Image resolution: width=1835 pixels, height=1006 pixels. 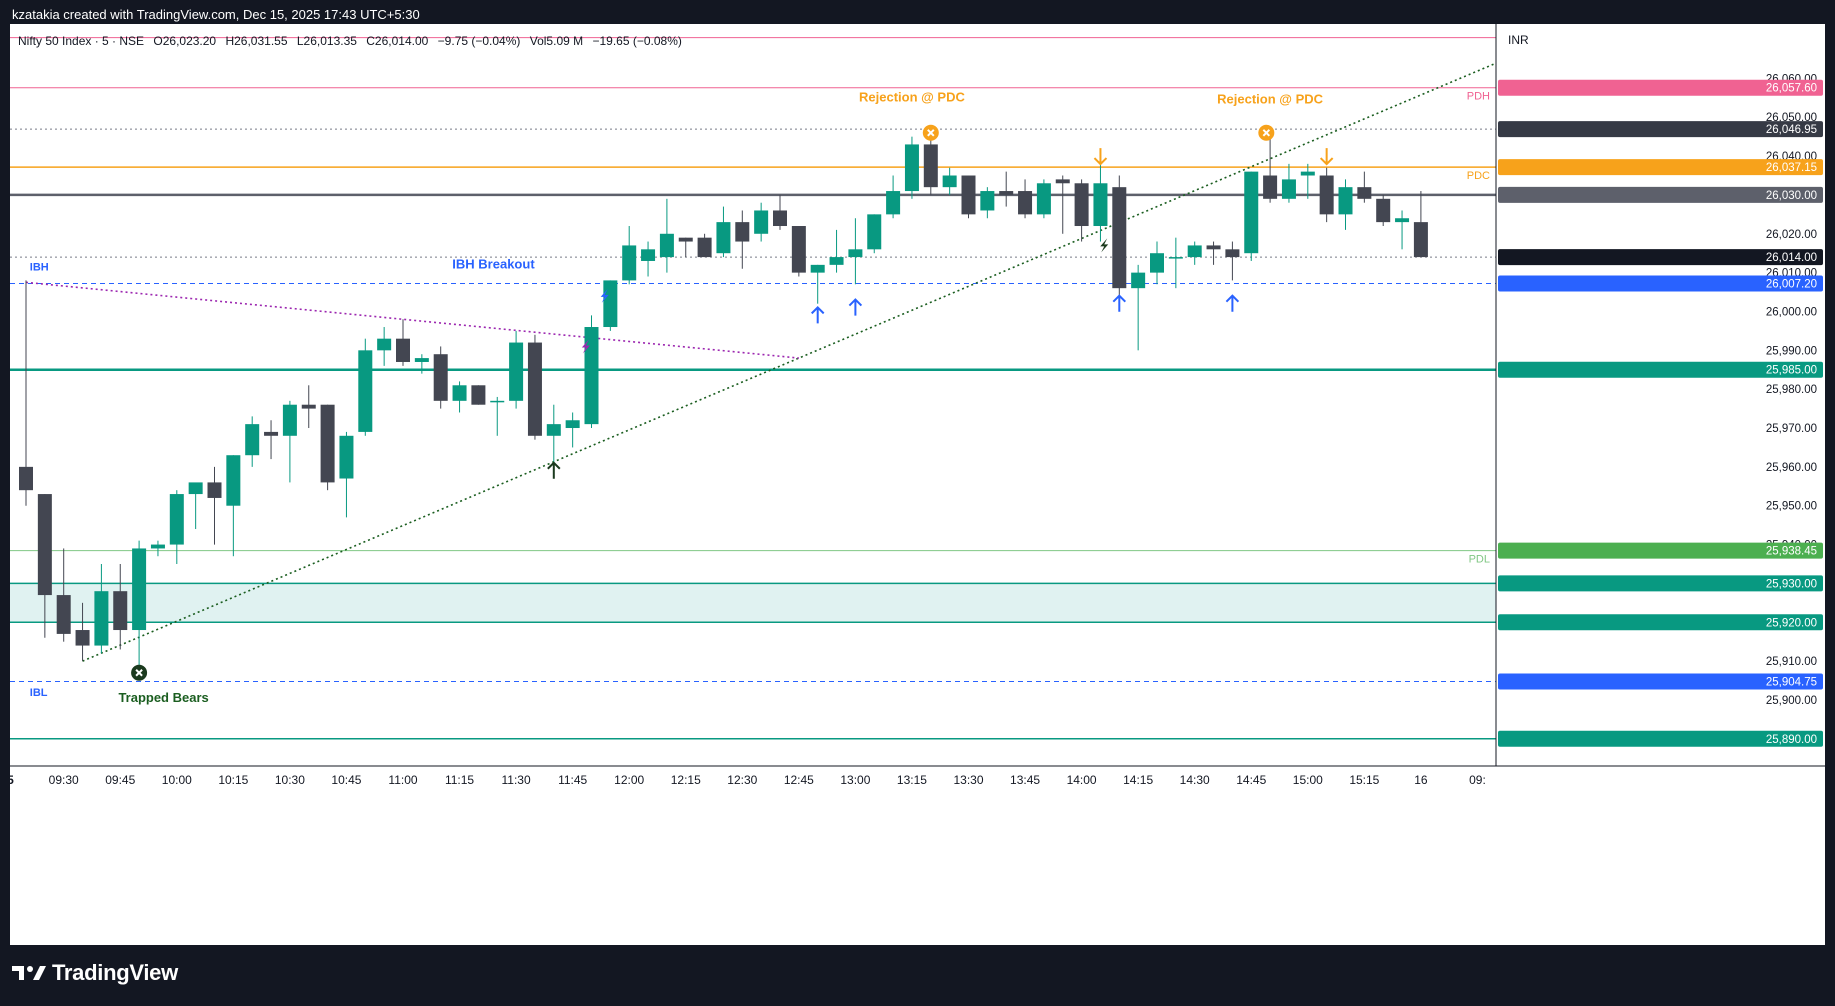 I want to click on x-tick-label: 12:00, so click(x=629, y=780).